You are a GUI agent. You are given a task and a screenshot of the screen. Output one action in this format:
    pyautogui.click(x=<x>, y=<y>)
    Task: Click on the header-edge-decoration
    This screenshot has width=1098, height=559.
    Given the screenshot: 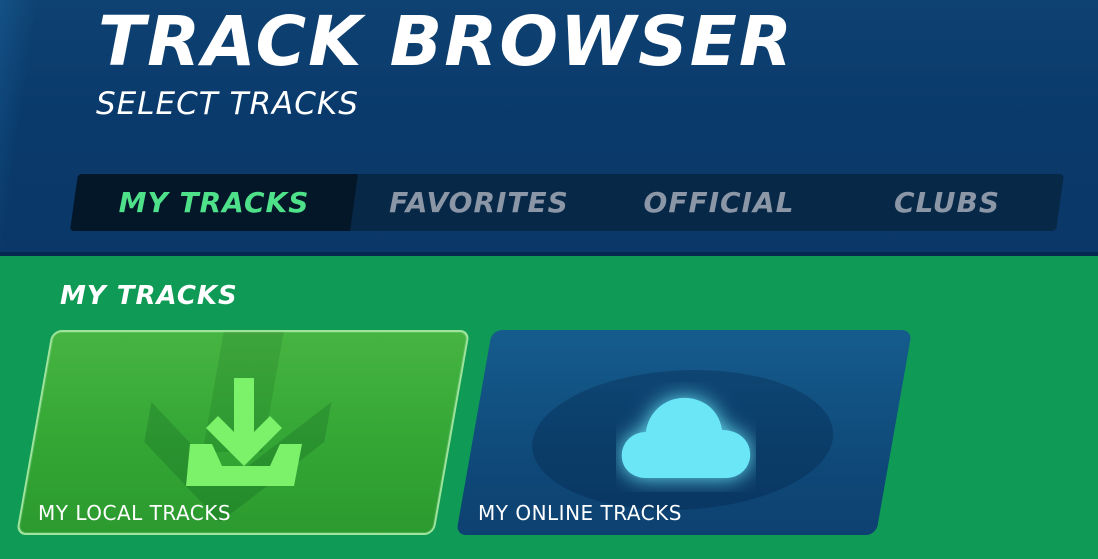 What is the action you would take?
    pyautogui.click(x=19, y=128)
    